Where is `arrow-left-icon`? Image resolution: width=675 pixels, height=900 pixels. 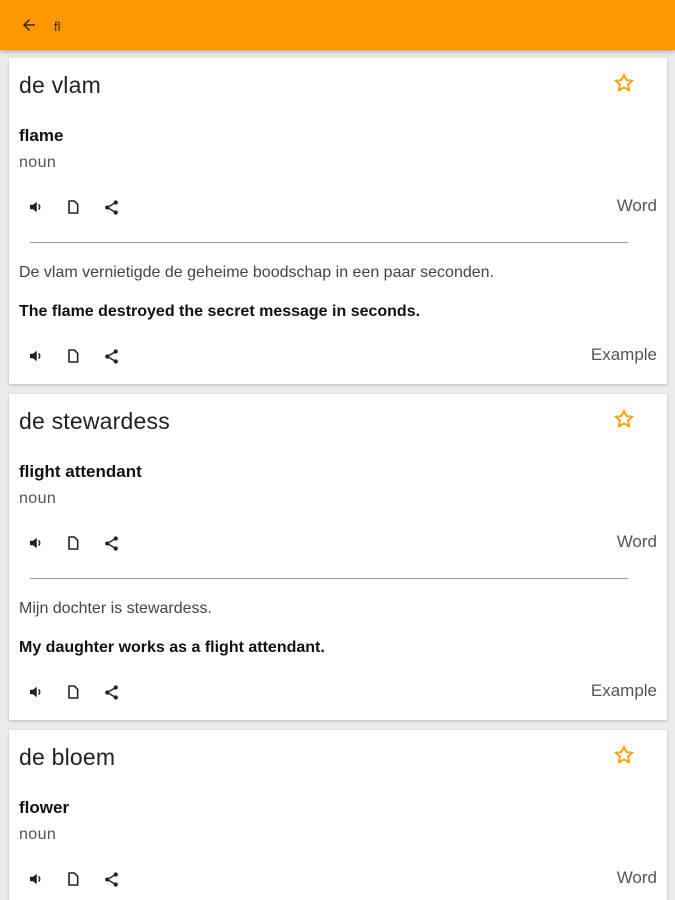 arrow-left-icon is located at coordinates (29, 25).